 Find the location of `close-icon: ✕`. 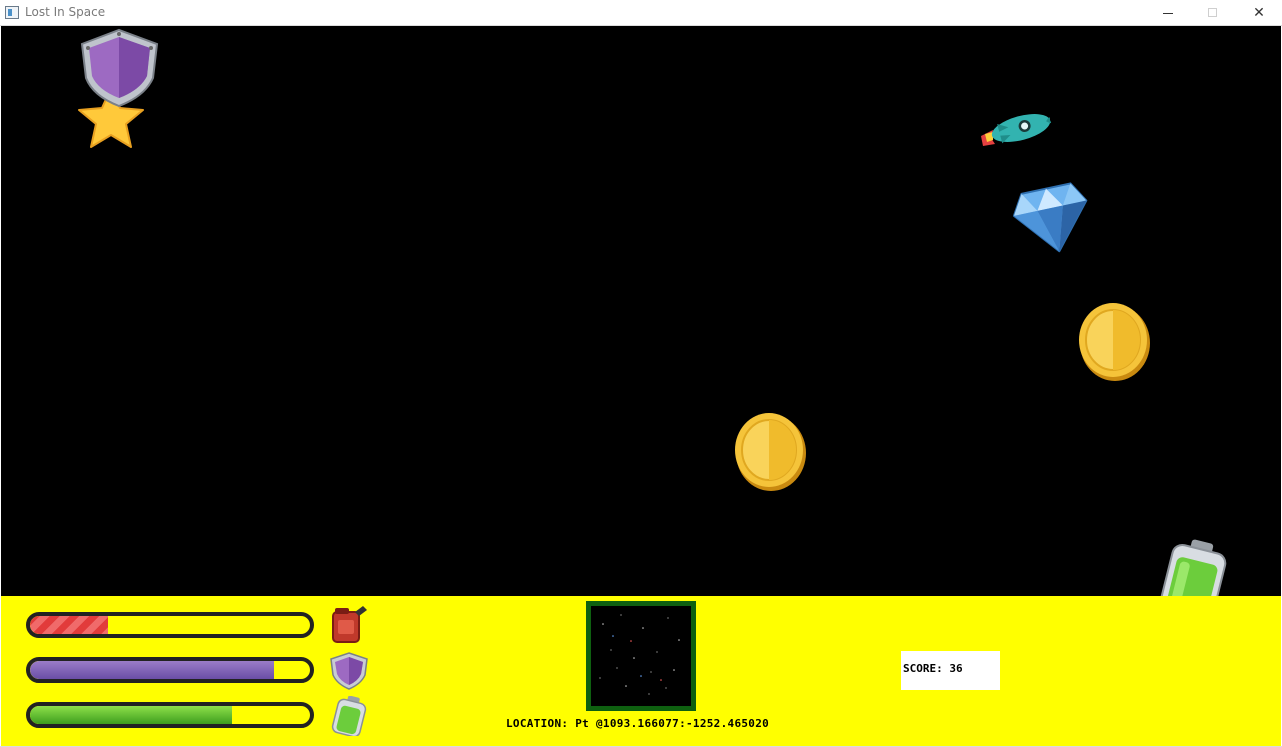

close-icon: ✕ is located at coordinates (1259, 13).